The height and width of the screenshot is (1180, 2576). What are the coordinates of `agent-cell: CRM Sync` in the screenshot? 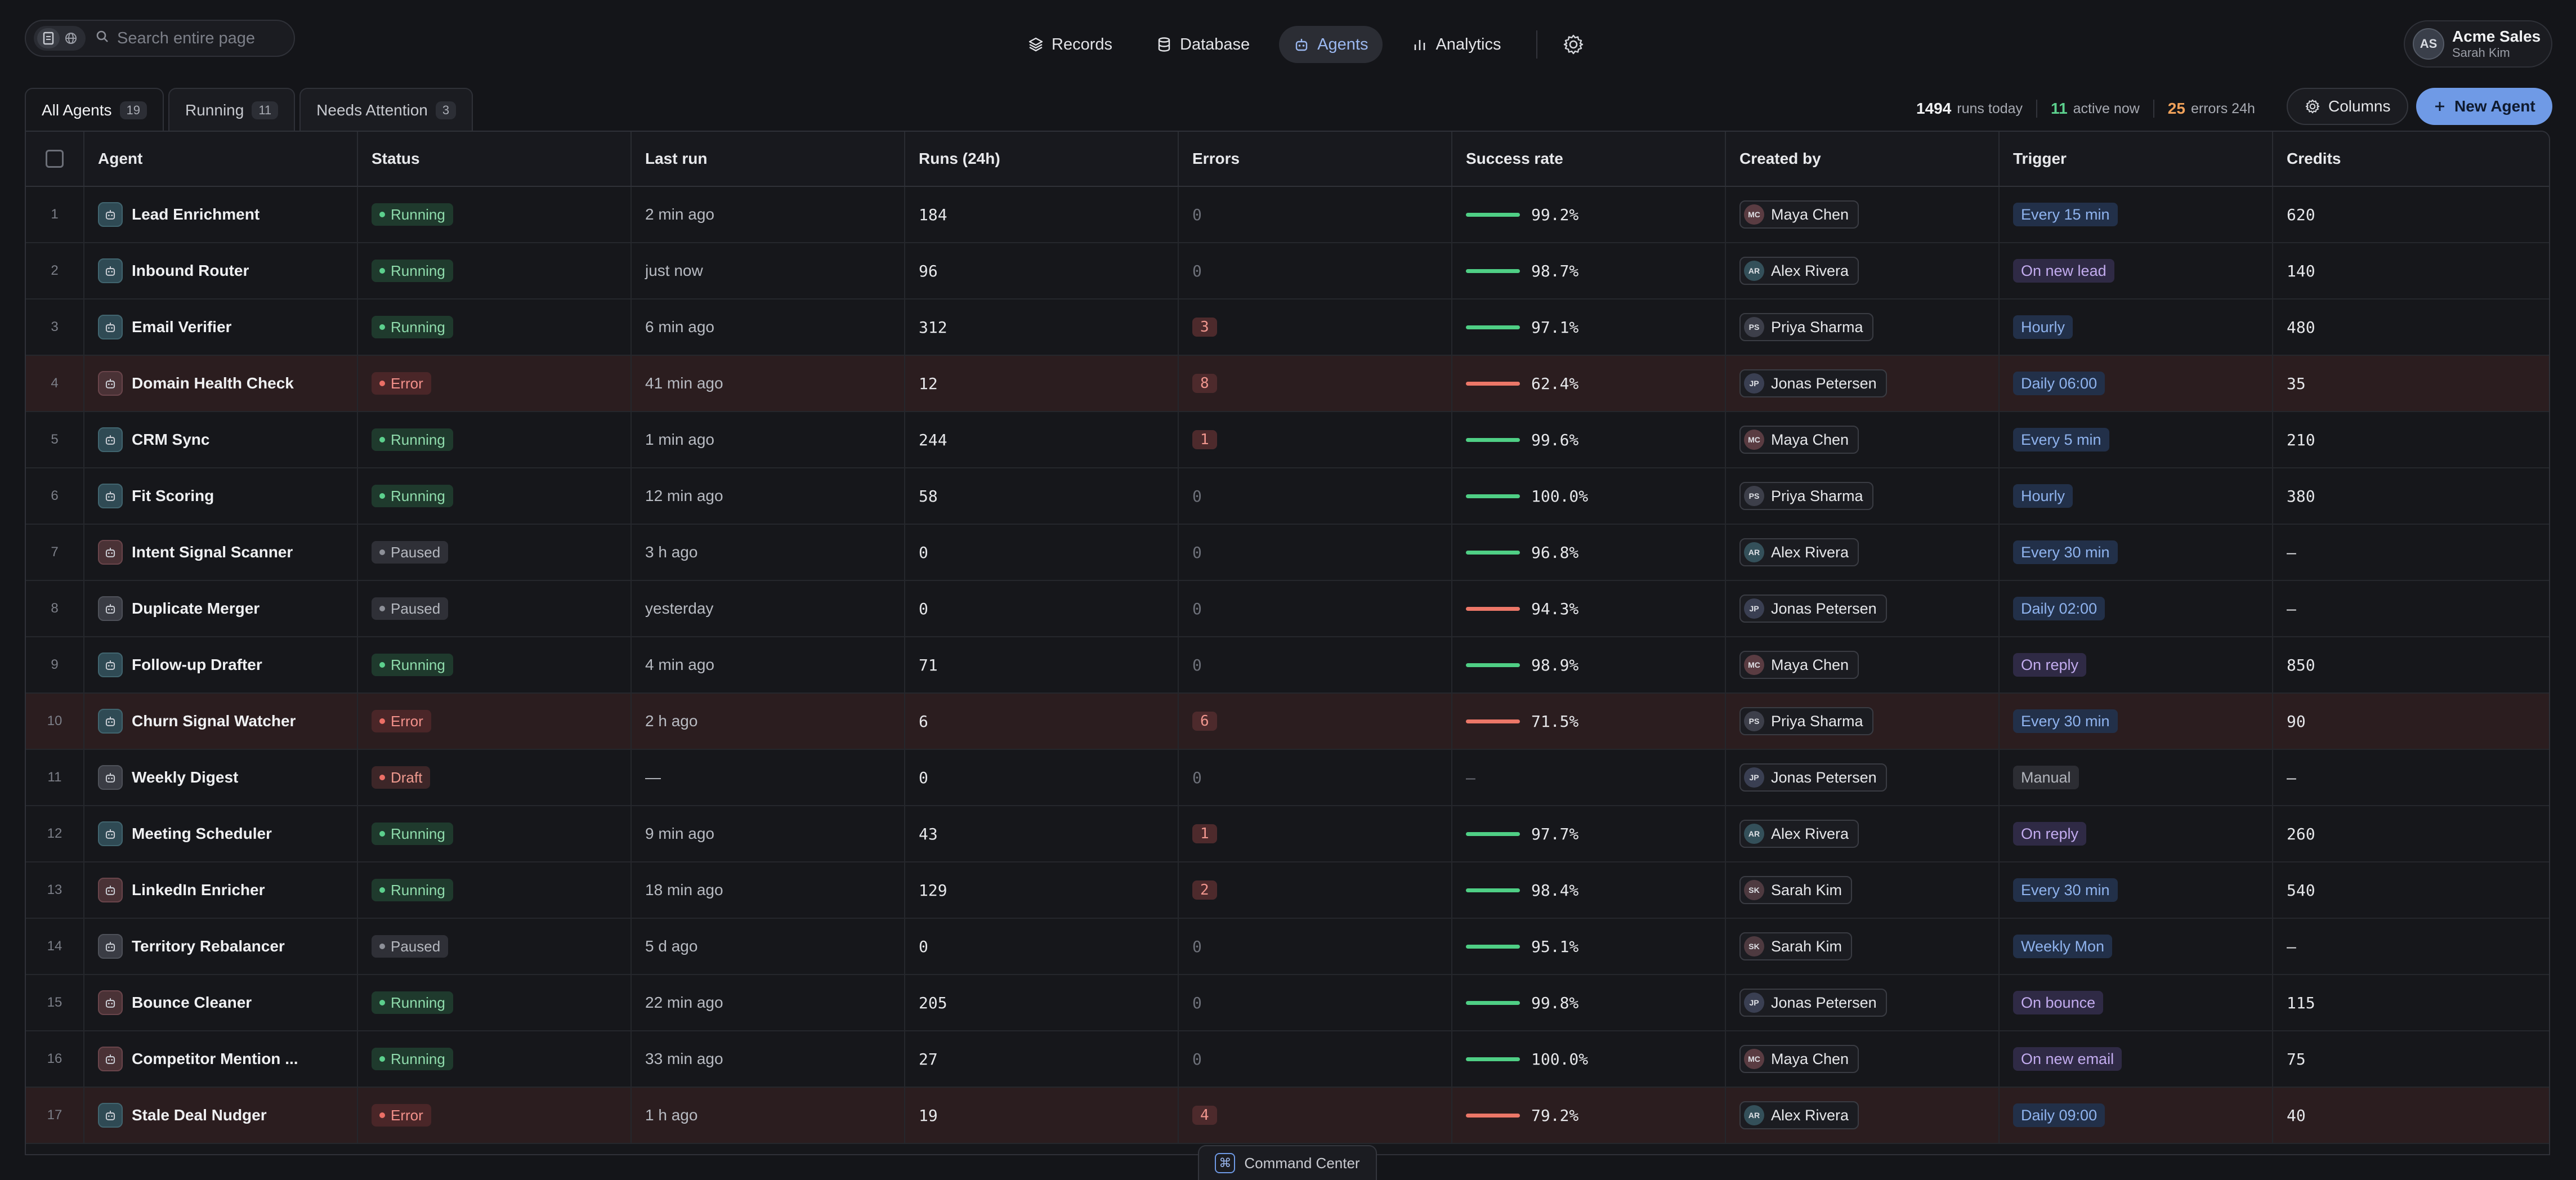 It's located at (221, 439).